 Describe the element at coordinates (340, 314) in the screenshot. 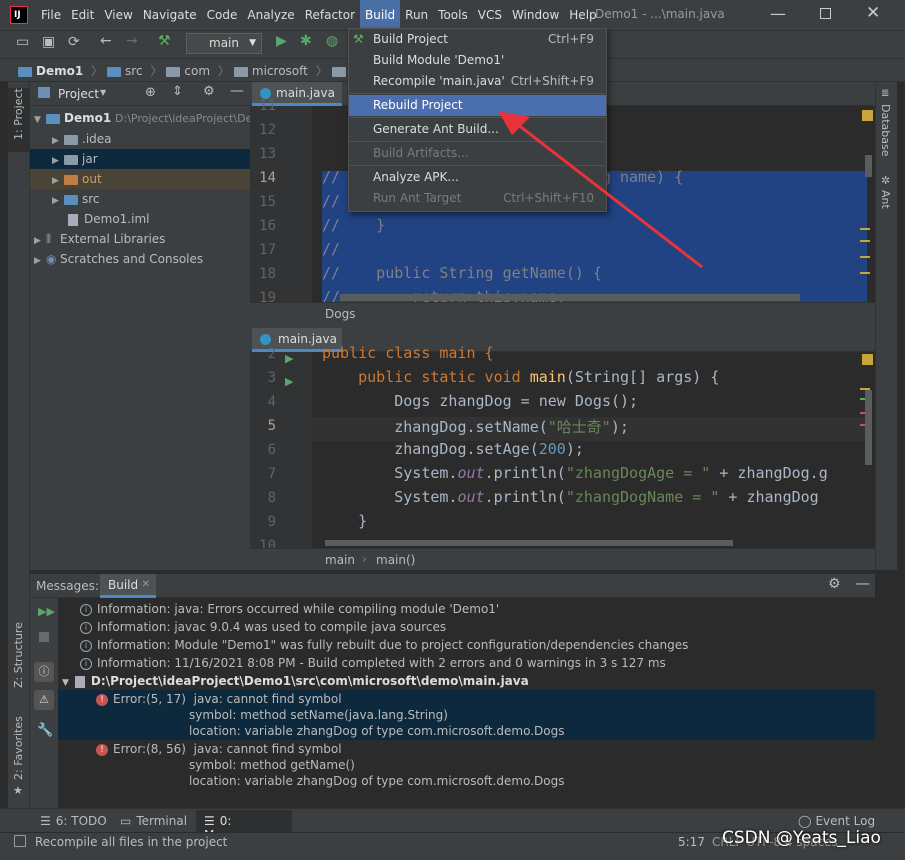

I see `breadcrumb-class: Dogs` at that location.